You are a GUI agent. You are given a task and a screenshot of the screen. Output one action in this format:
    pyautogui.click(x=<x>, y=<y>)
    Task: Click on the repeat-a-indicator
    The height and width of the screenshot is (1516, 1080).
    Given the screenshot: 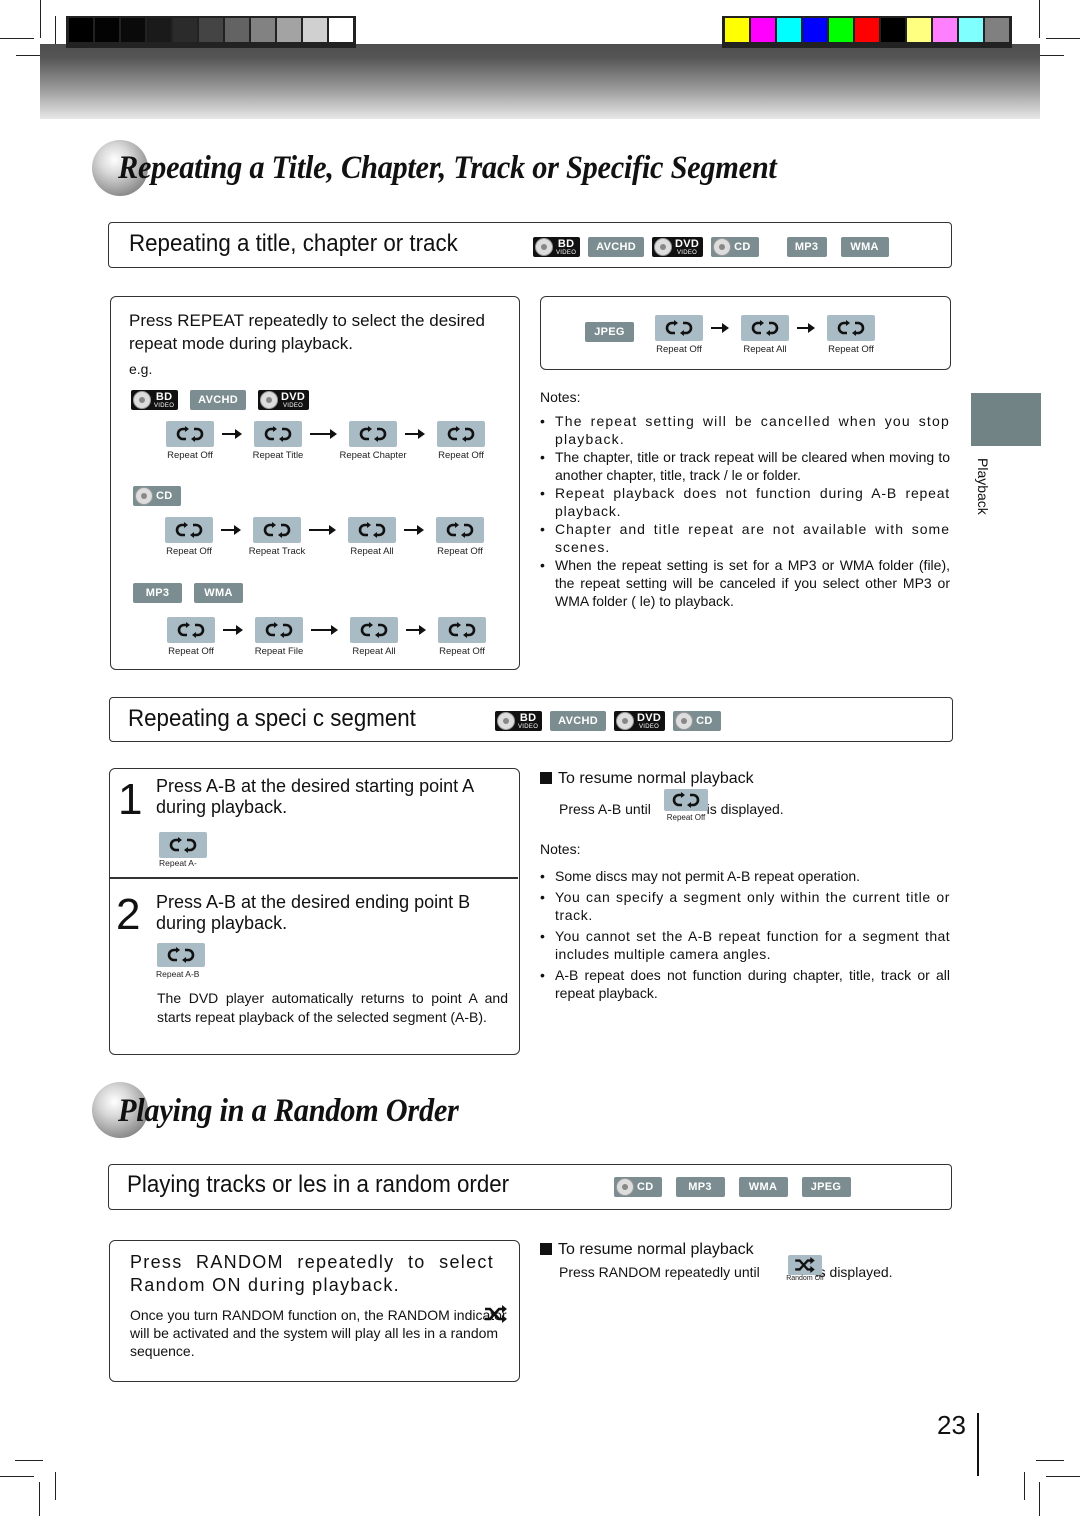 What is the action you would take?
    pyautogui.click(x=183, y=845)
    